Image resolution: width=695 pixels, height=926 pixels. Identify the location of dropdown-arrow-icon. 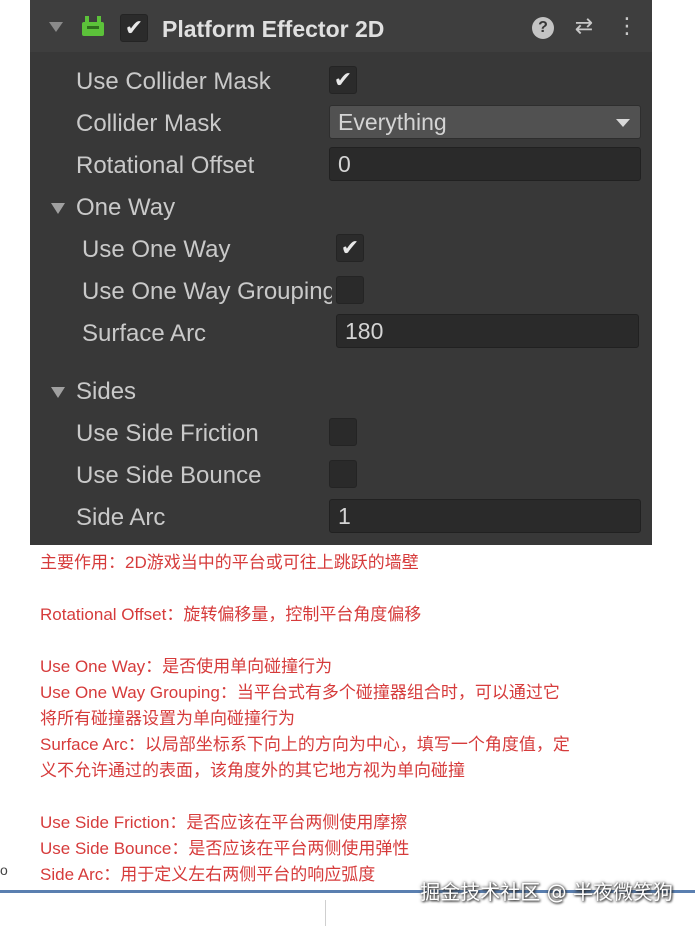
(623, 123).